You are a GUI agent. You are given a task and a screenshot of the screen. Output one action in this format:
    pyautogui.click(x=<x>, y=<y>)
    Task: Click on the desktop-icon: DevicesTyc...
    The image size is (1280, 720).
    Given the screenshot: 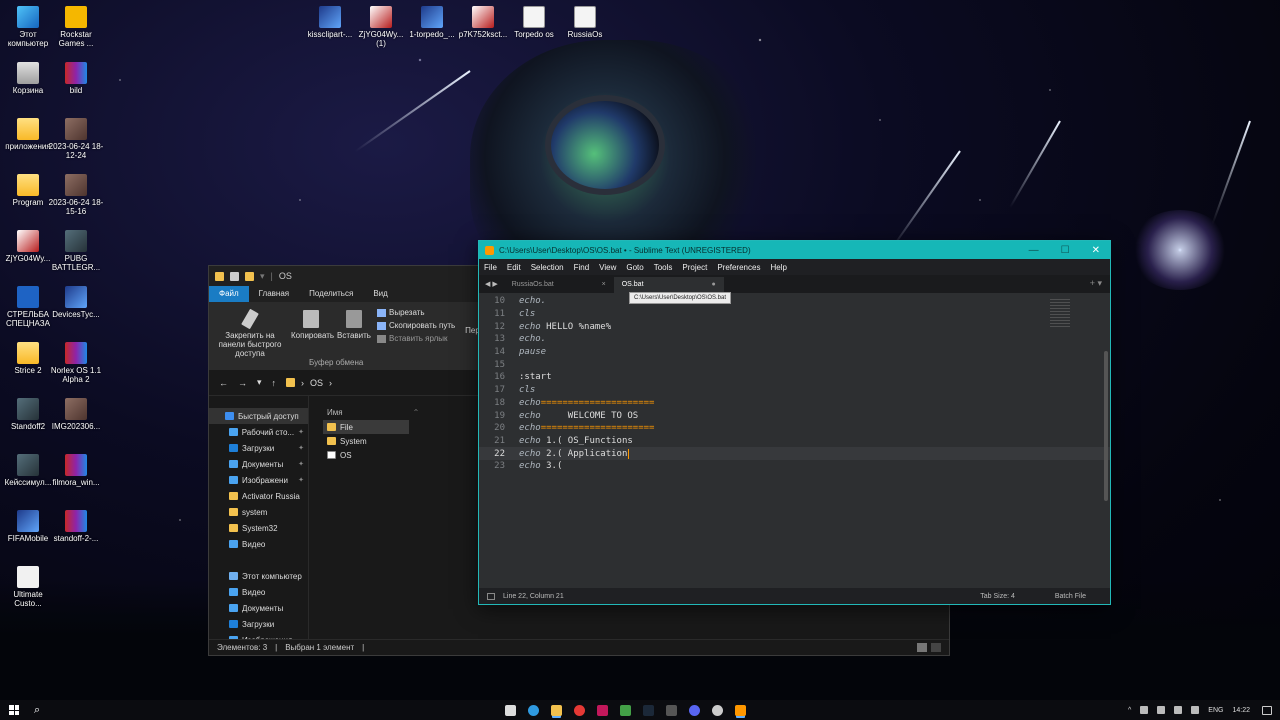 What is the action you would take?
    pyautogui.click(x=76, y=302)
    